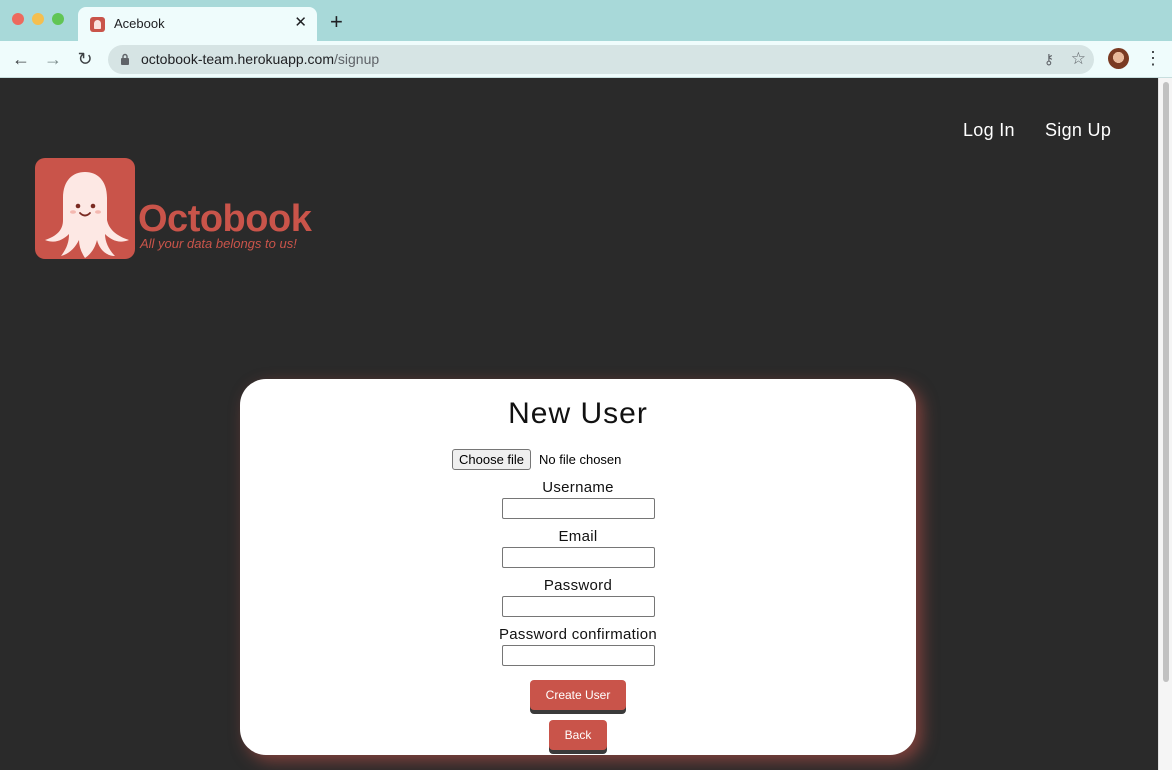 The image size is (1172, 770). I want to click on kebab-menu-icon: ⋮, so click(1153, 58).